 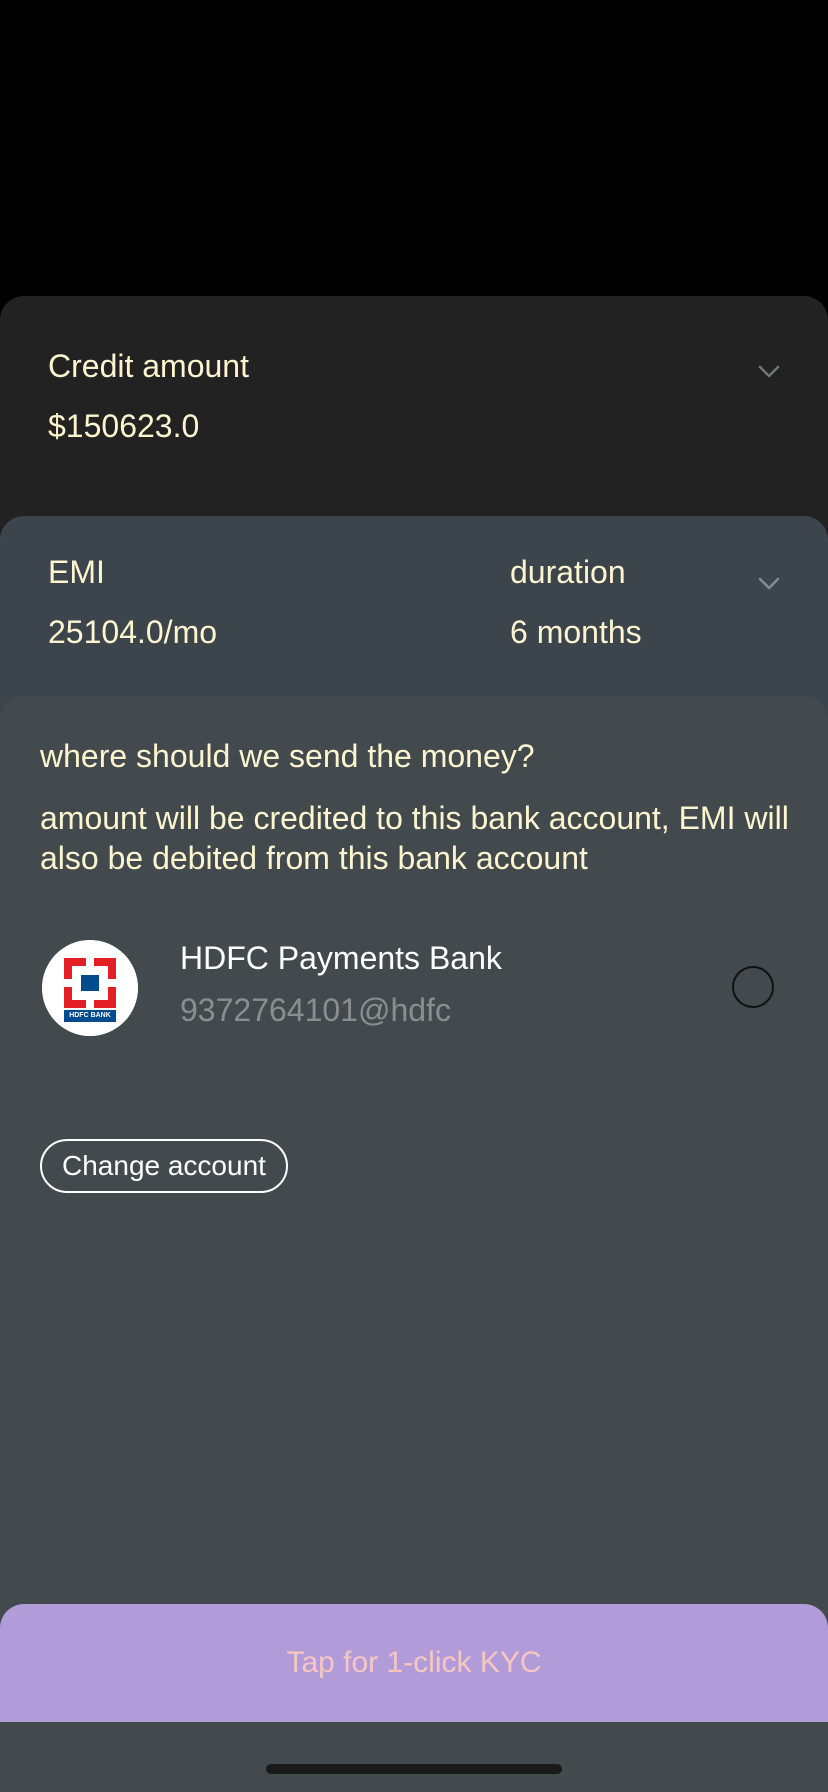 What do you see at coordinates (90, 1015) in the screenshot?
I see `bank-logo-text: HDFC BANK` at bounding box center [90, 1015].